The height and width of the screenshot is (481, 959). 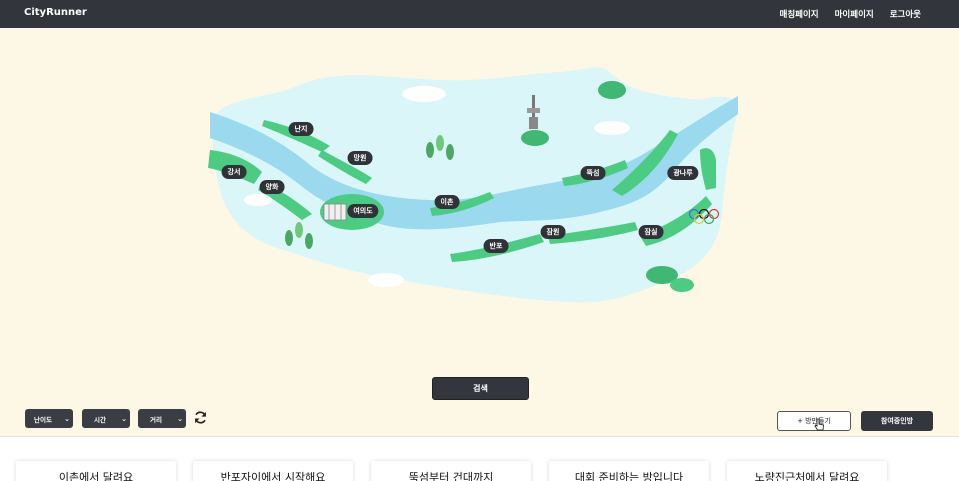 I want to click on room-card-title: 노량진근처에서 달려요, so click(x=807, y=476).